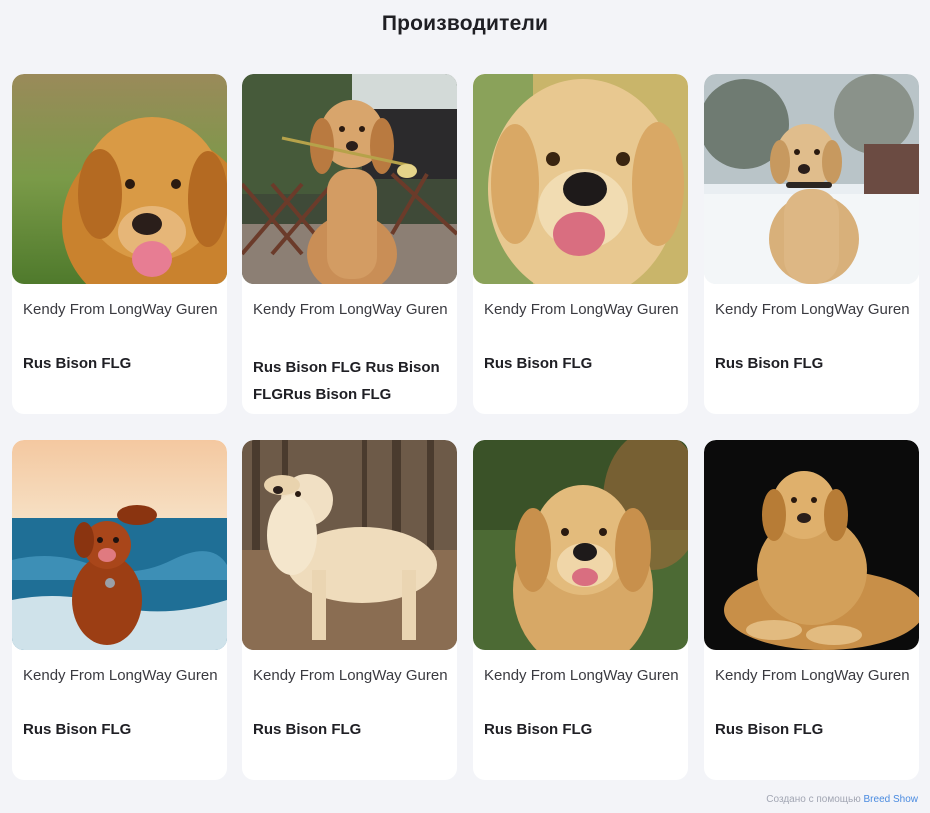  Describe the element at coordinates (891, 799) in the screenshot. I see `breed-show-link: Breed Show` at that location.